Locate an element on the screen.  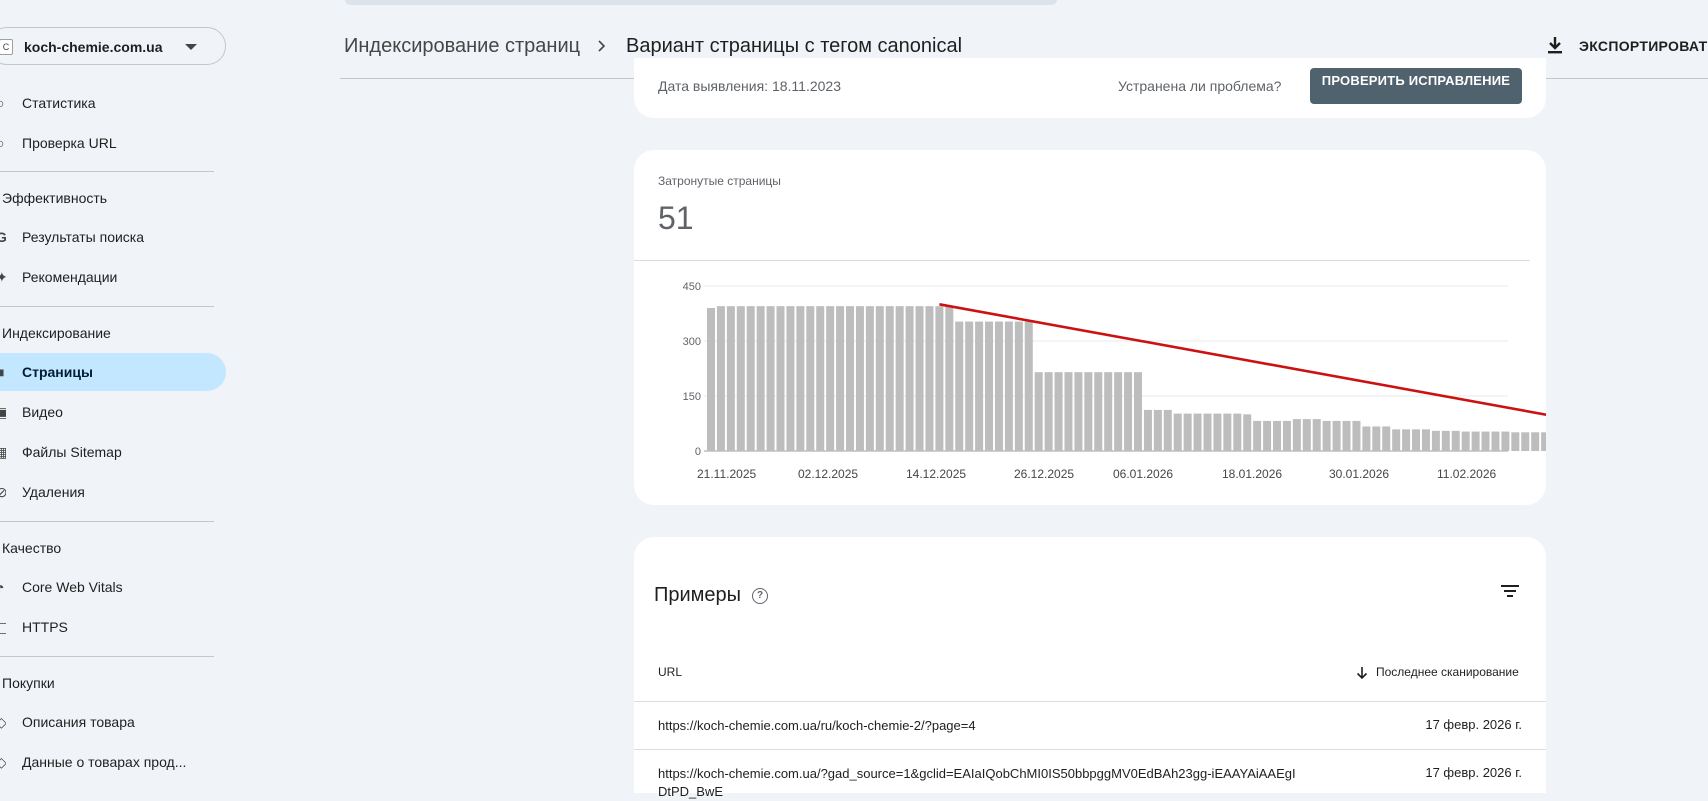
affected-pages-count: 51 is located at coordinates (676, 218).